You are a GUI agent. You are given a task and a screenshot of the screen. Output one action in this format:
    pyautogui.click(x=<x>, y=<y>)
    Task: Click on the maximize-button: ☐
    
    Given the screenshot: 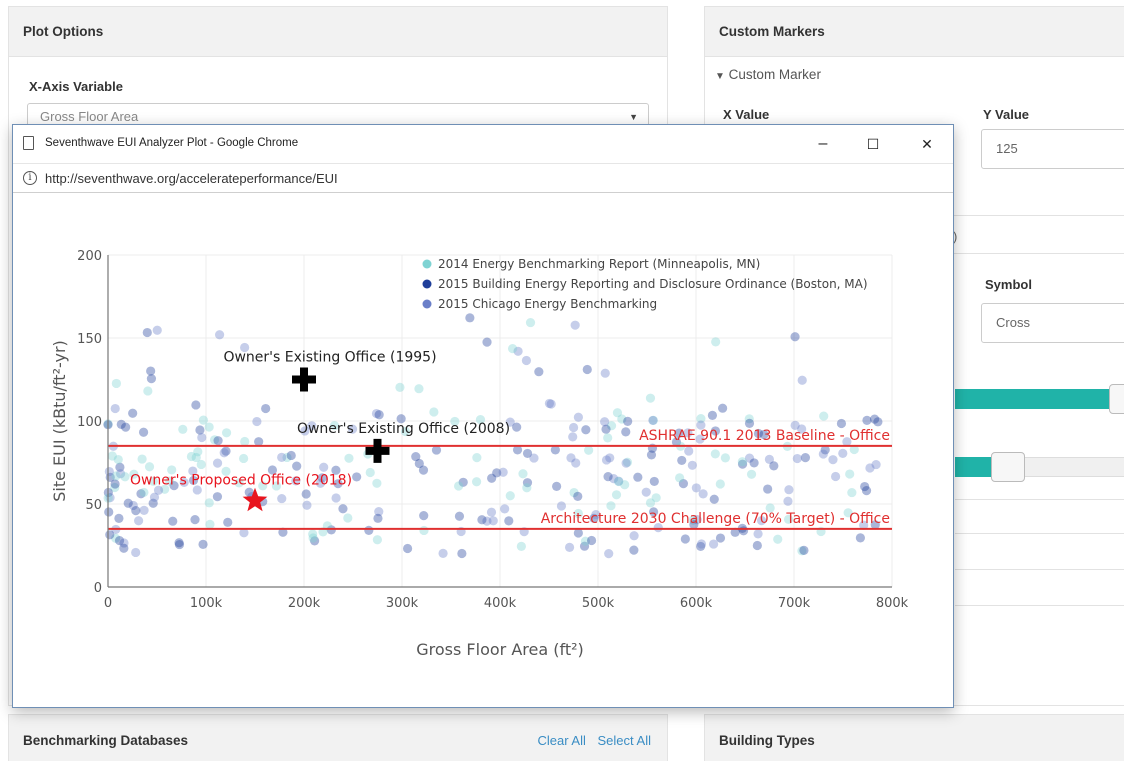 What is the action you would take?
    pyautogui.click(x=873, y=144)
    